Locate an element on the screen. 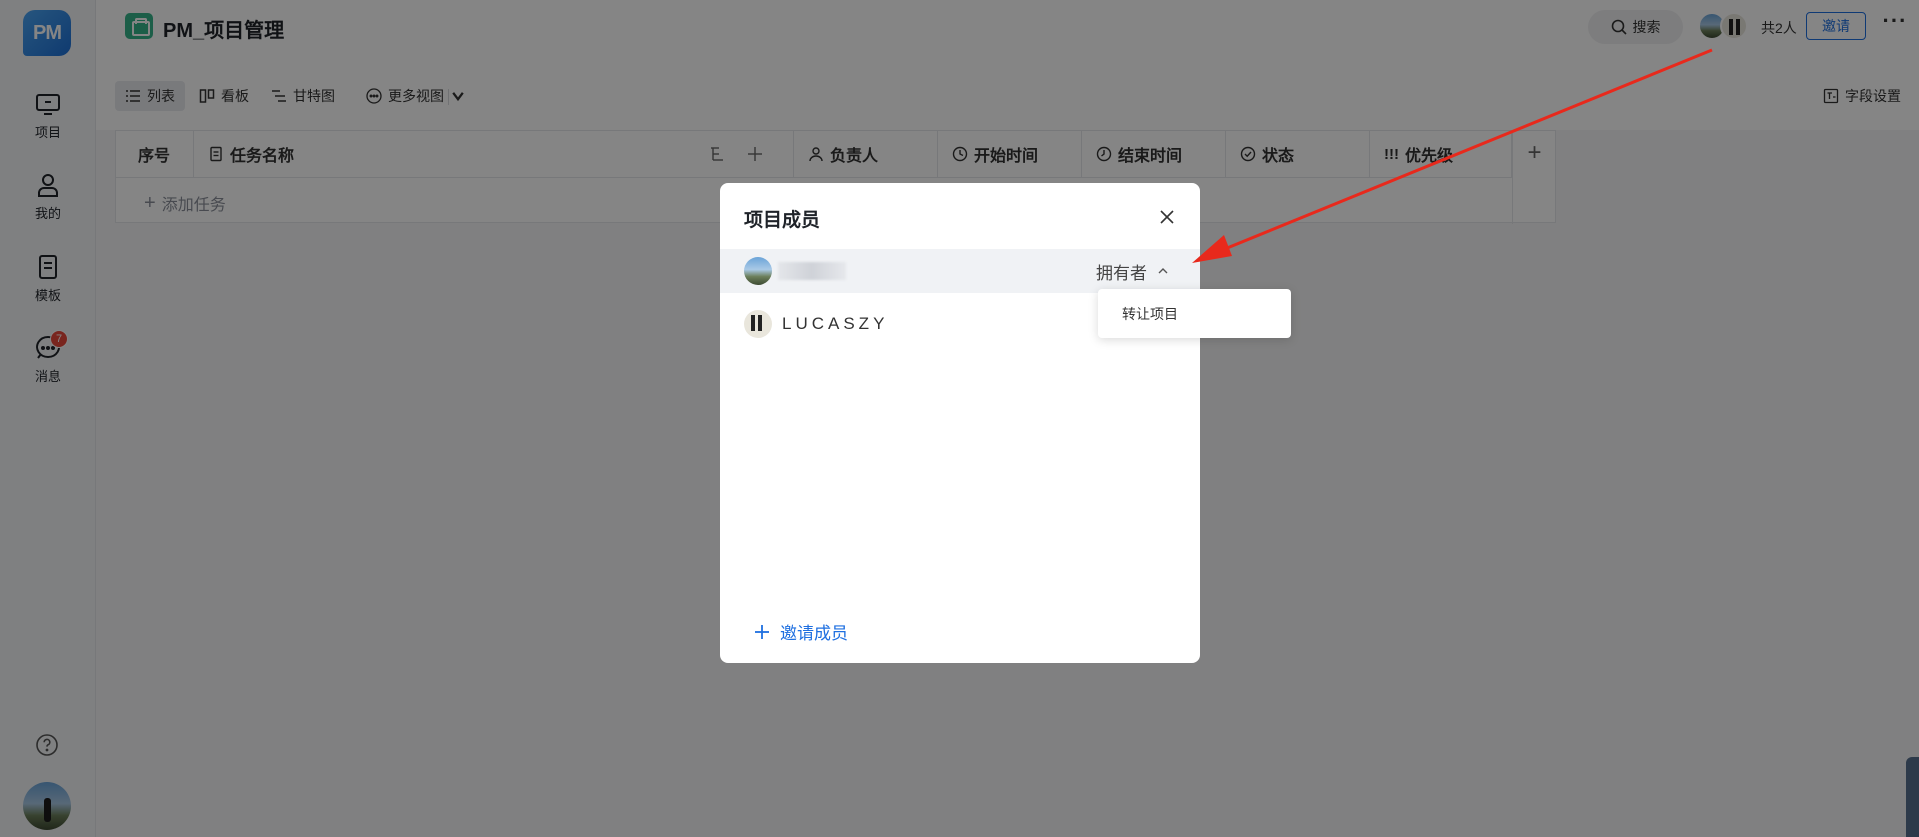 The image size is (1919, 837). member-role-dropdown: 拥有者 is located at coordinates (1132, 271).